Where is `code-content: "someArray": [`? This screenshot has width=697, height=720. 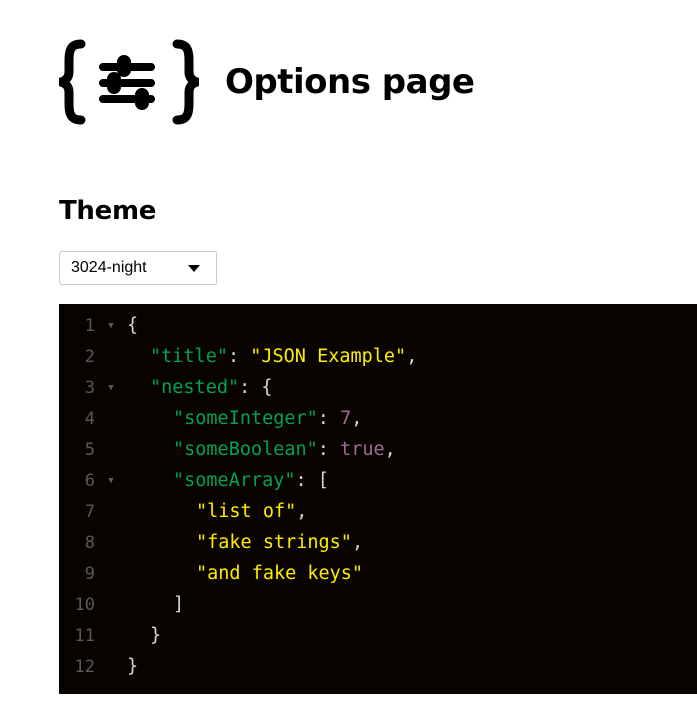
code-content: "someArray": [ is located at coordinates (228, 480).